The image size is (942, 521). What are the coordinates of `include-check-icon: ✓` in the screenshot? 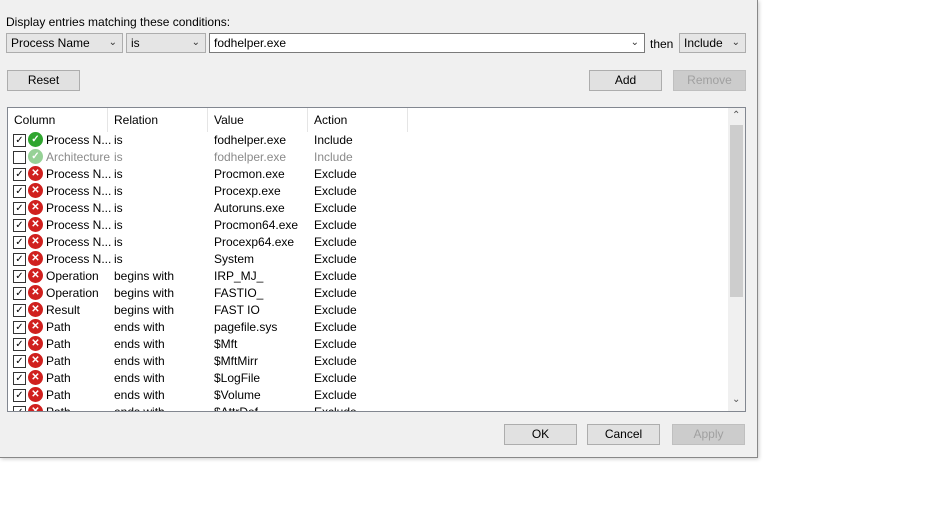 It's located at (35, 156).